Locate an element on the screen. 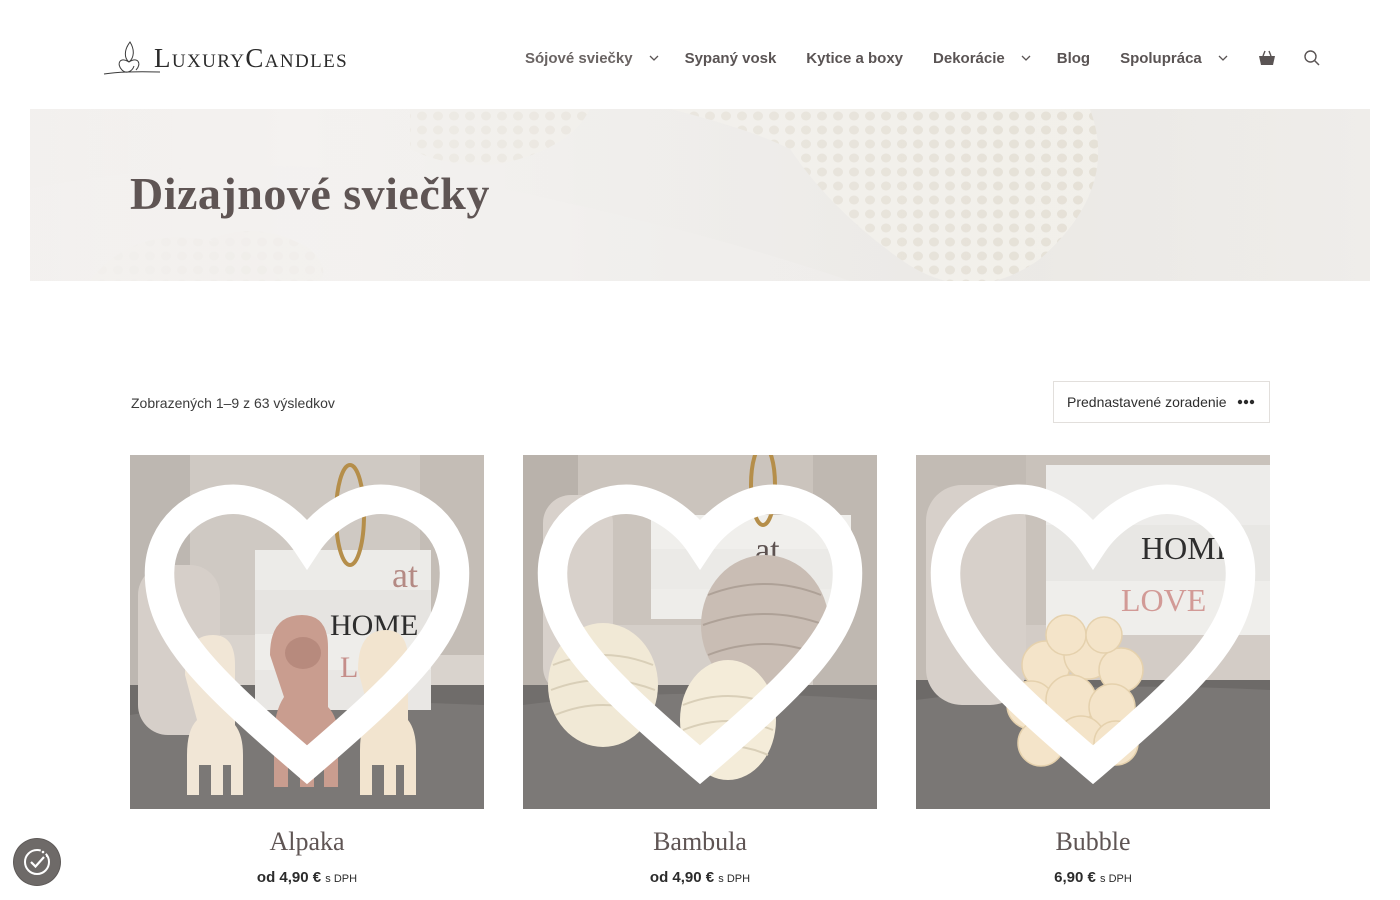 The image size is (1400, 900). nav-item-label: Sypaný vosk is located at coordinates (730, 58).